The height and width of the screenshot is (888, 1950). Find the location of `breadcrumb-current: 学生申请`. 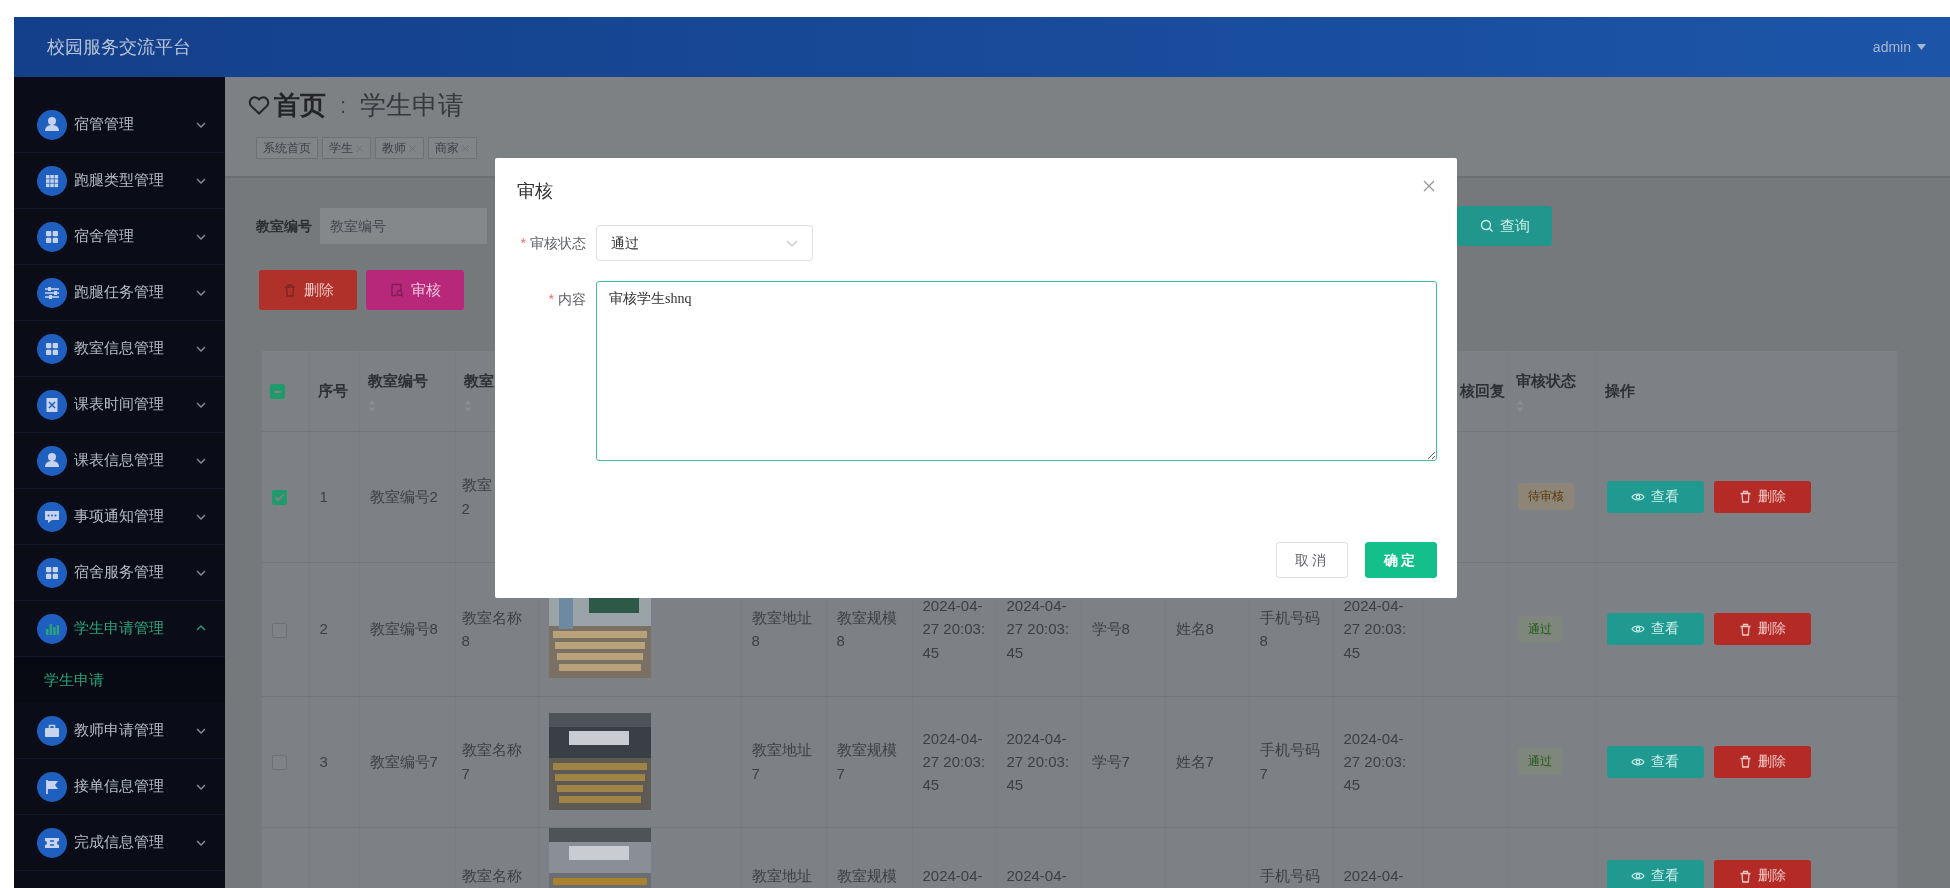

breadcrumb-current: 学生申请 is located at coordinates (412, 105).